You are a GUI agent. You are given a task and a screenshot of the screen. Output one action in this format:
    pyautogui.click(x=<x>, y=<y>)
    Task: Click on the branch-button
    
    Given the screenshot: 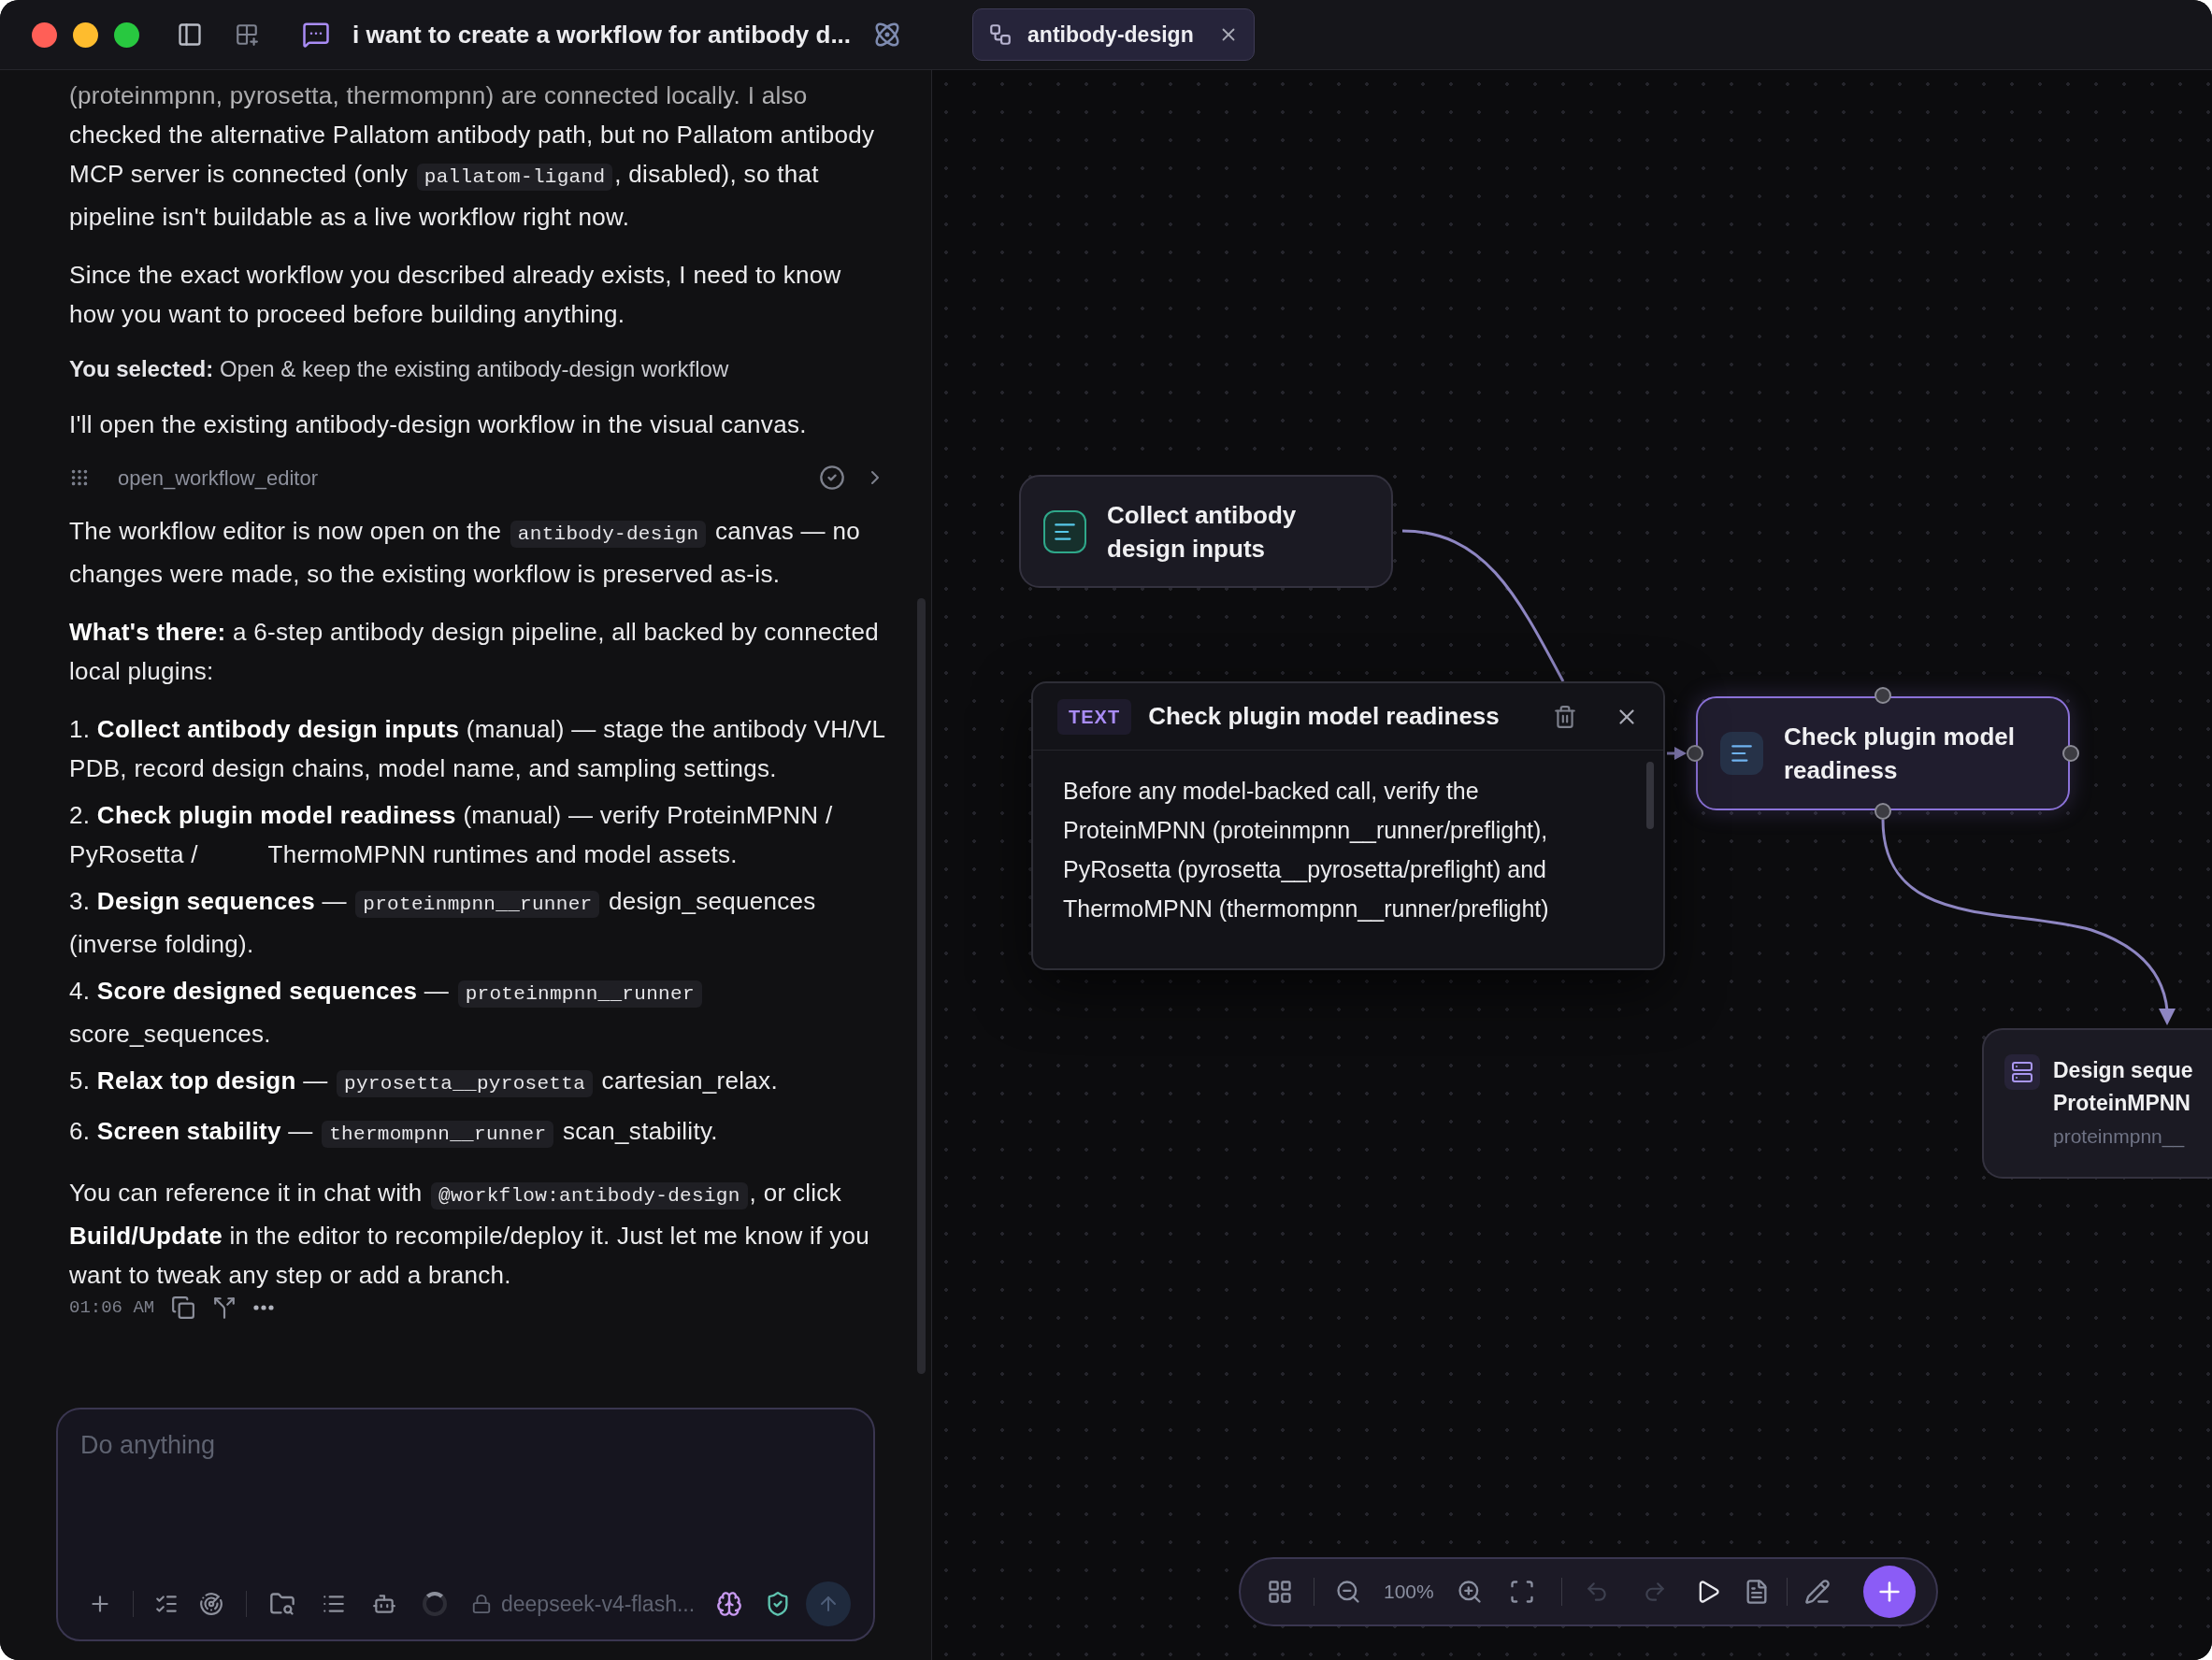 What is the action you would take?
    pyautogui.click(x=224, y=1308)
    